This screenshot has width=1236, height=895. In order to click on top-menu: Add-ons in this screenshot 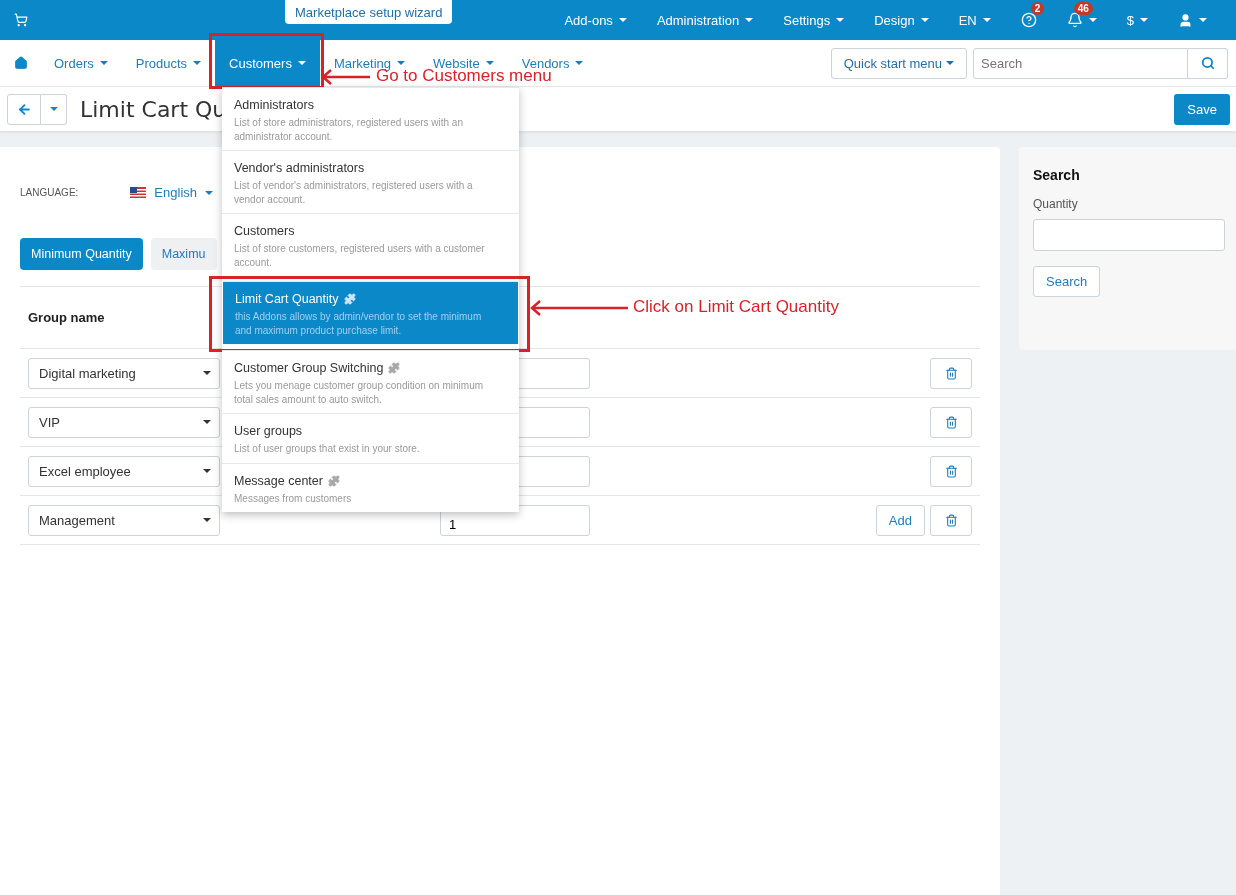, I will do `click(595, 20)`.